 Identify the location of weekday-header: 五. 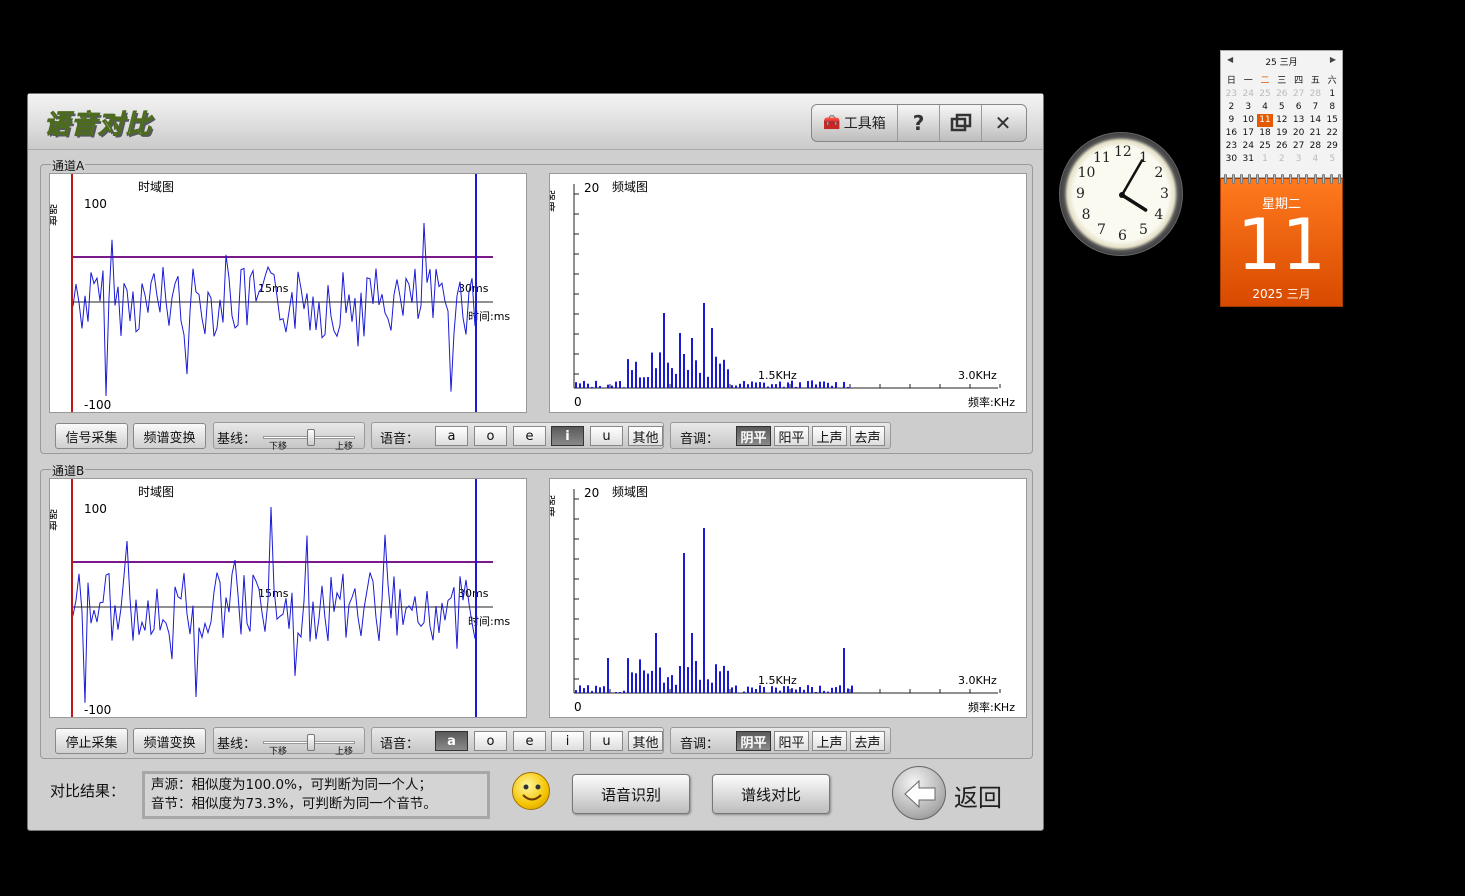
(1315, 81).